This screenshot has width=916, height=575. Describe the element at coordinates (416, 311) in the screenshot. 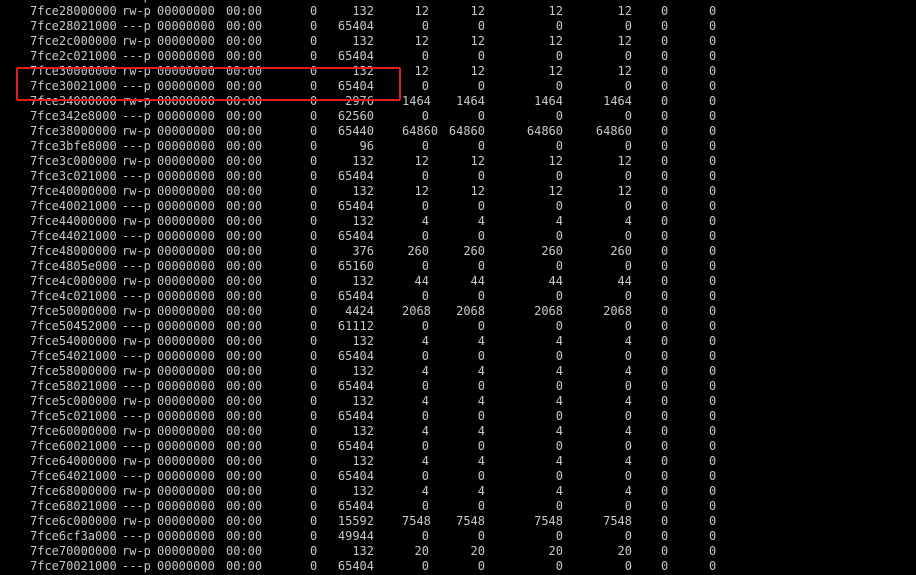

I see `rss-cell: 2068` at that location.